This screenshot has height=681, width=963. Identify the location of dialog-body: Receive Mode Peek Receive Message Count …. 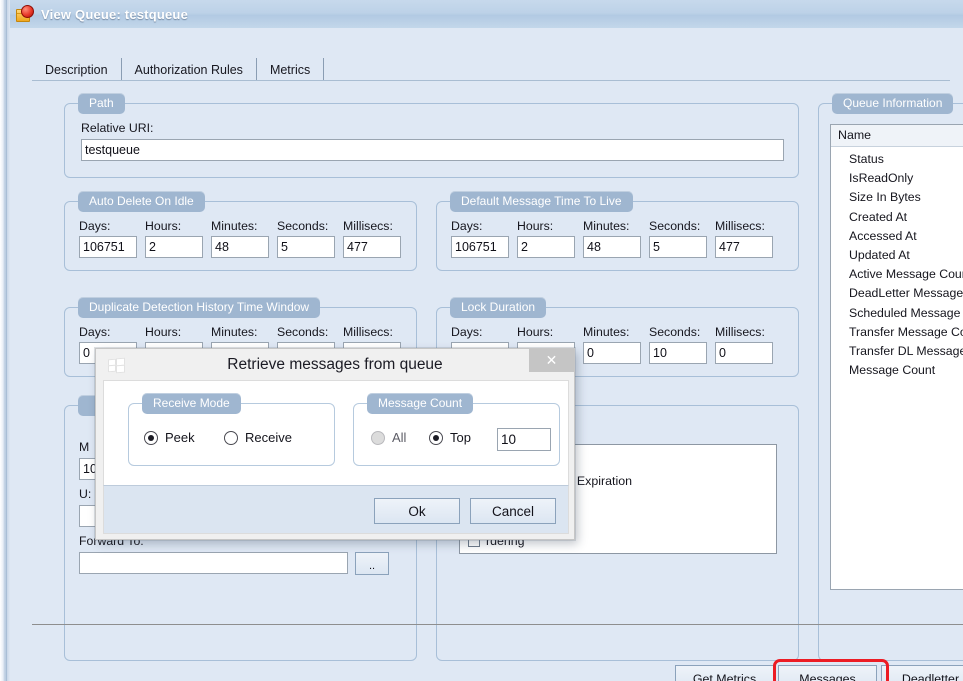
(336, 433).